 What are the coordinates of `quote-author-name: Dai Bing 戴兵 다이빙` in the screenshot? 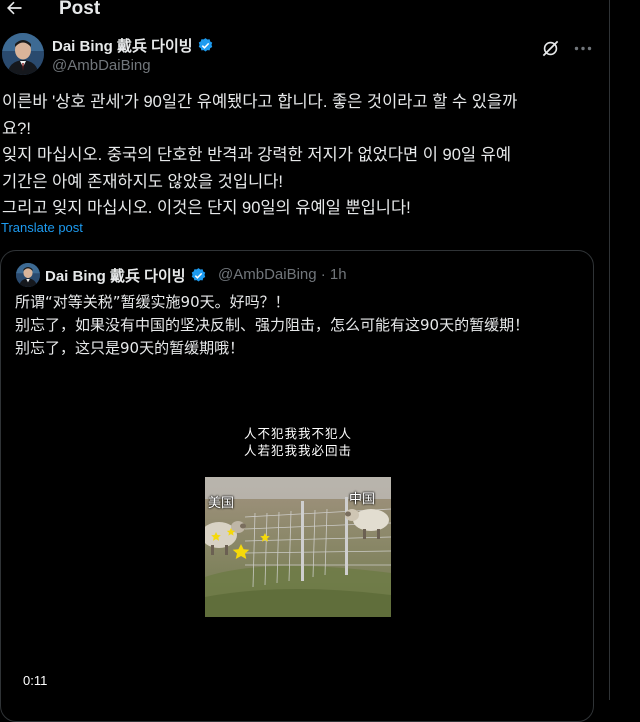 It's located at (126, 275).